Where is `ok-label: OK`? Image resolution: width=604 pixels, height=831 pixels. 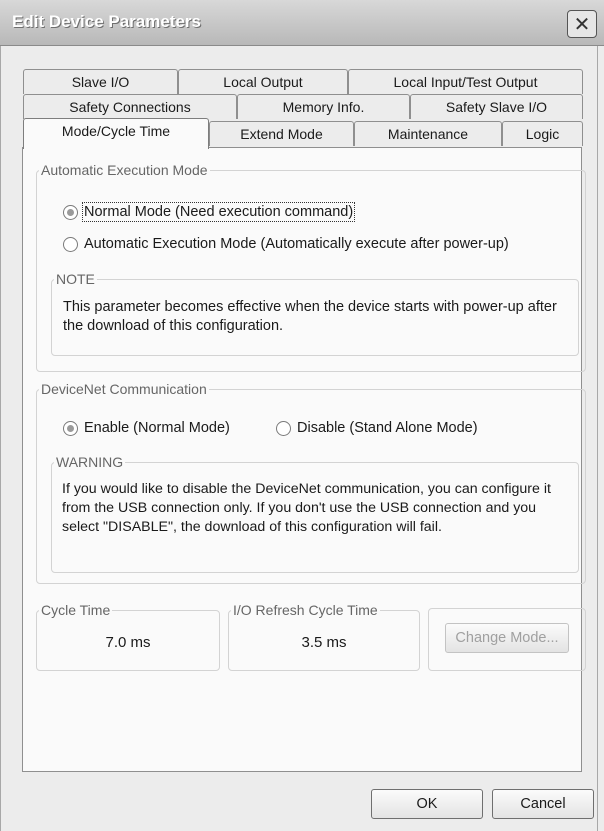
ok-label: OK is located at coordinates (427, 804).